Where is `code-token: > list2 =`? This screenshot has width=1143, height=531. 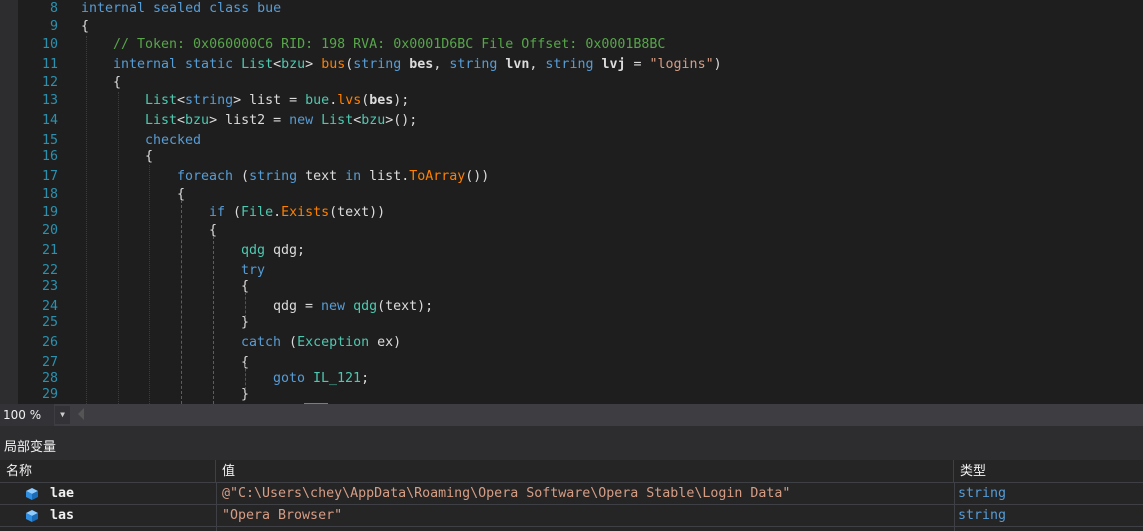 code-token: > list2 = is located at coordinates (249, 120).